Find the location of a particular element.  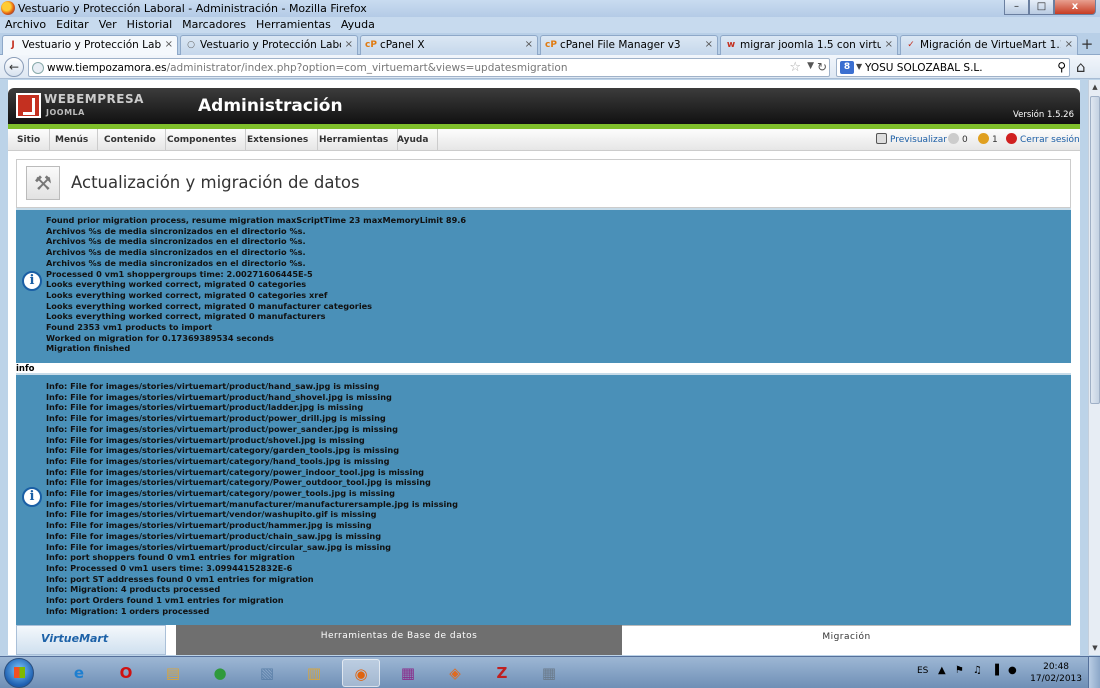

browser-tab: ○ Vestuario y Protección Laboral × is located at coordinates (269, 45).